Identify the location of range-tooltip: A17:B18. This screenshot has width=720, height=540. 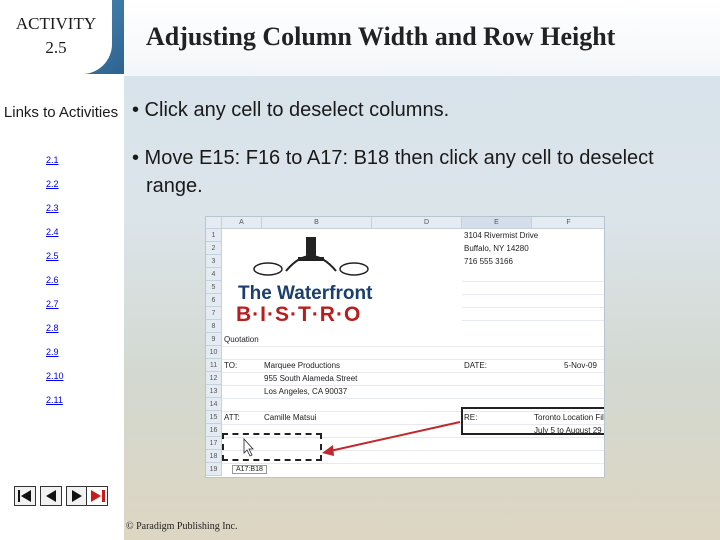
(249, 469).